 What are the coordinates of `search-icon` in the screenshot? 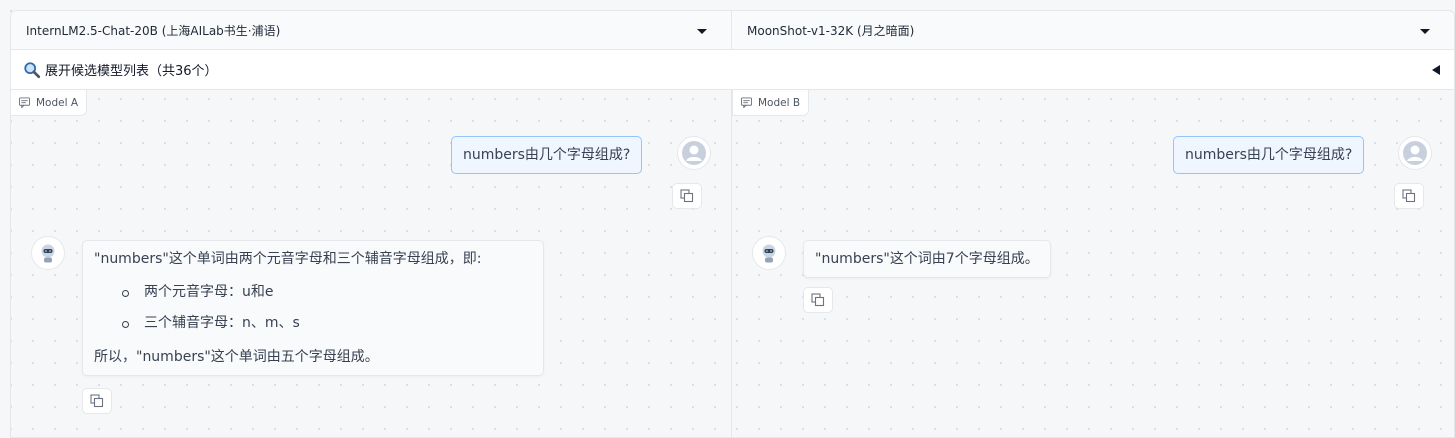 It's located at (32, 69).